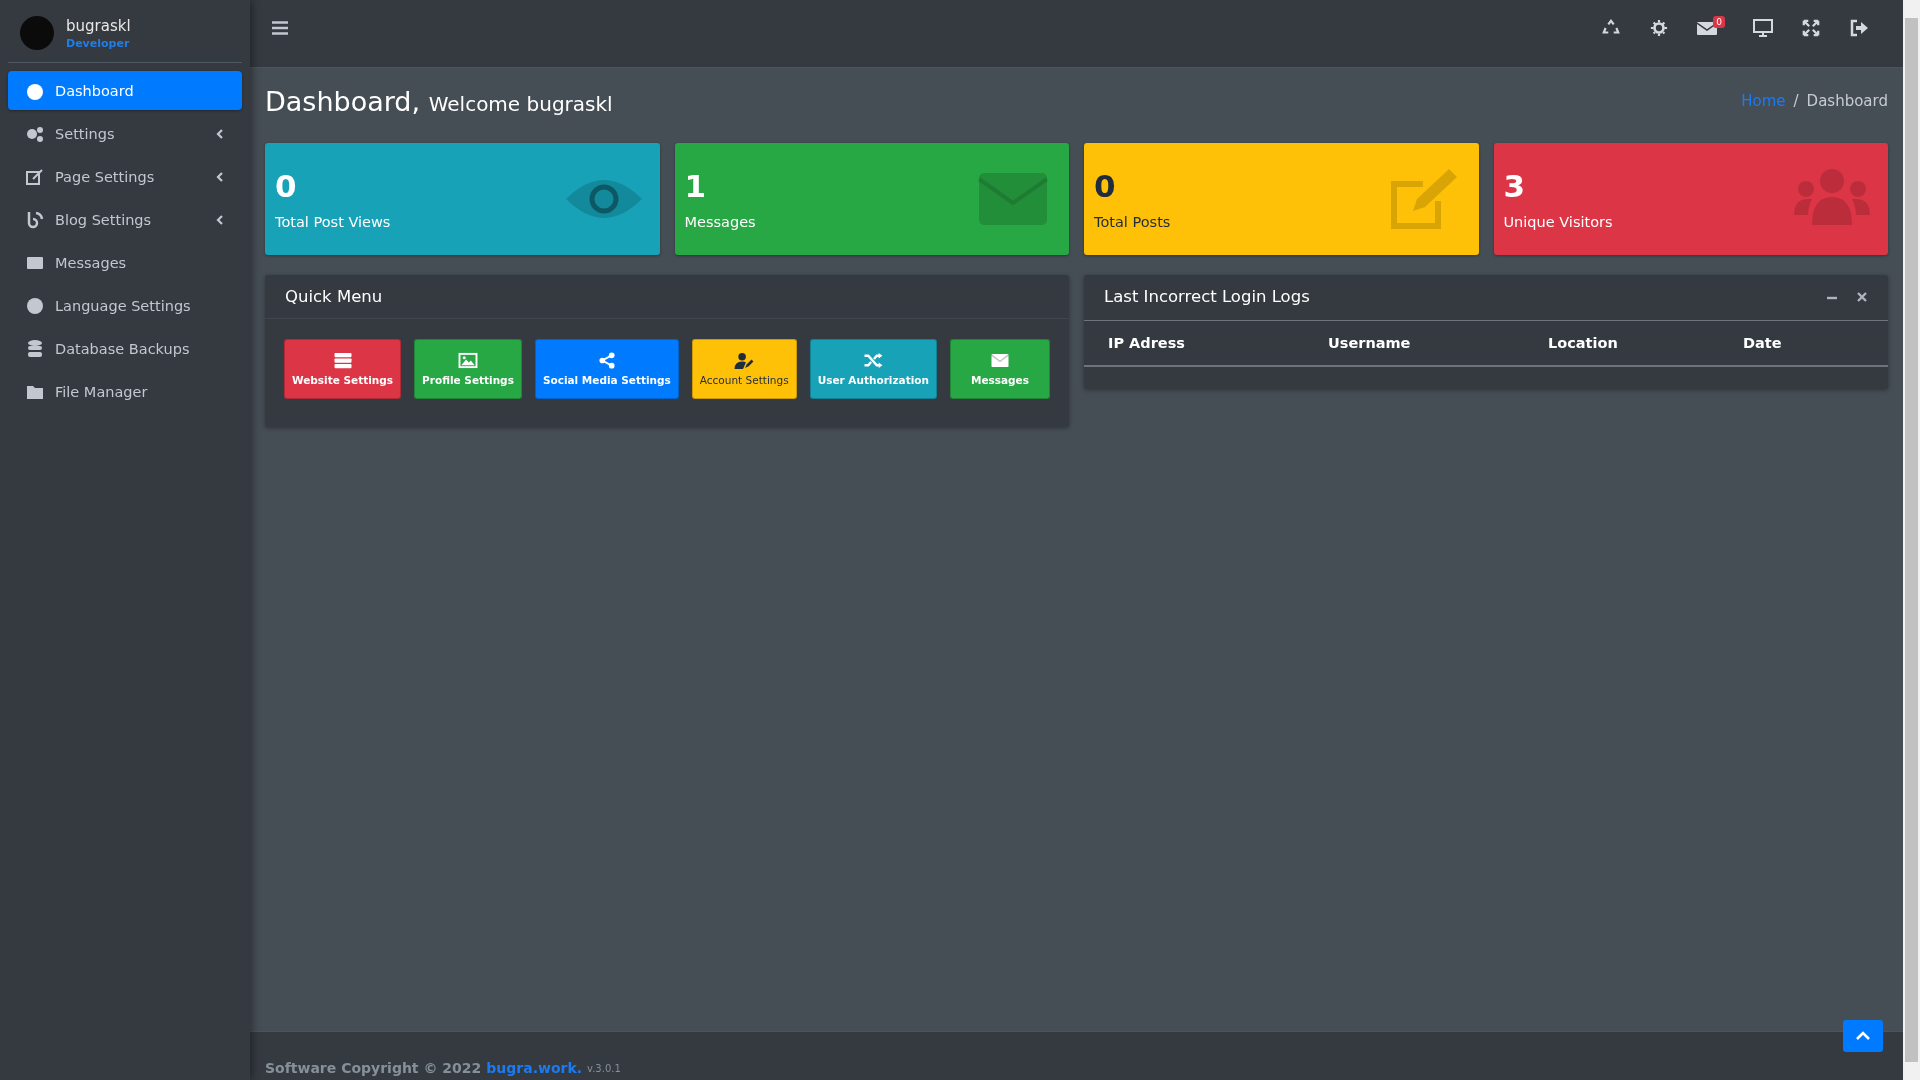 Image resolution: width=1920 pixels, height=1080 pixels. I want to click on menu-icon, so click(280, 27).